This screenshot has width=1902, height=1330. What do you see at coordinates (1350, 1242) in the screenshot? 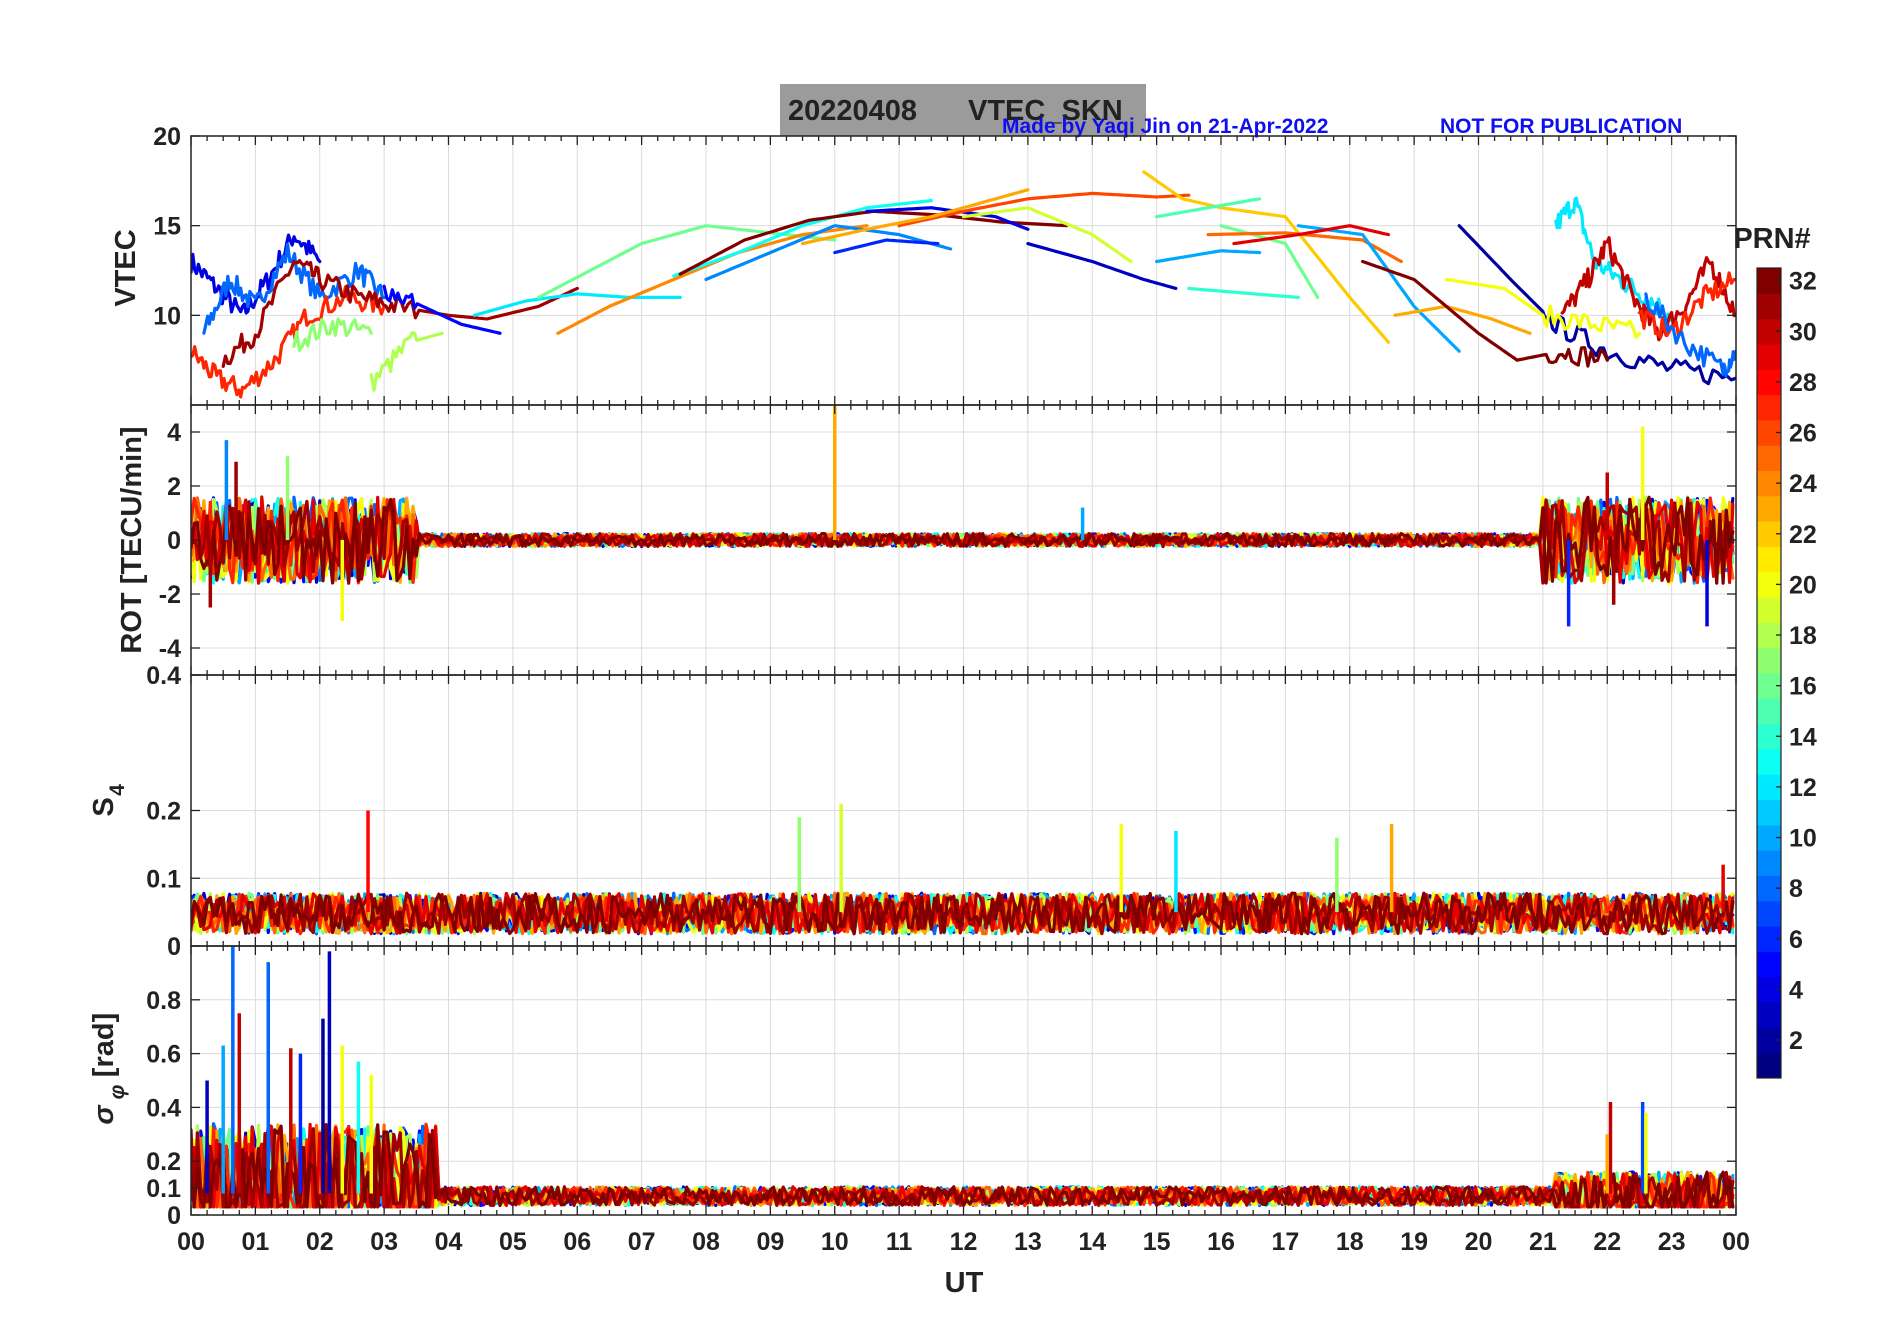
I see `x-tick-label: 18` at bounding box center [1350, 1242].